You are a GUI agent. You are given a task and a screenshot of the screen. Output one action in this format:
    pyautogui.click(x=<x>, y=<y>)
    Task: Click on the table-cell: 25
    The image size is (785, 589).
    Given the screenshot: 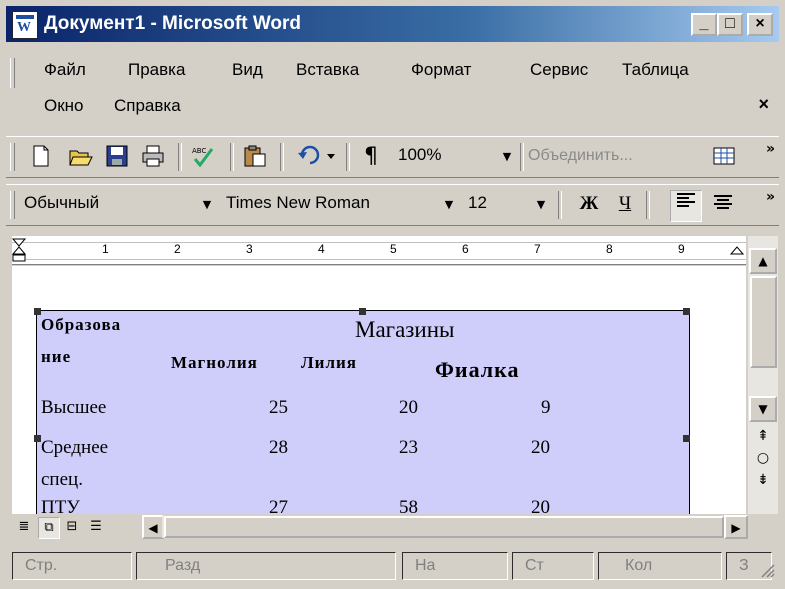 What is the action you would take?
    pyautogui.click(x=278, y=408)
    